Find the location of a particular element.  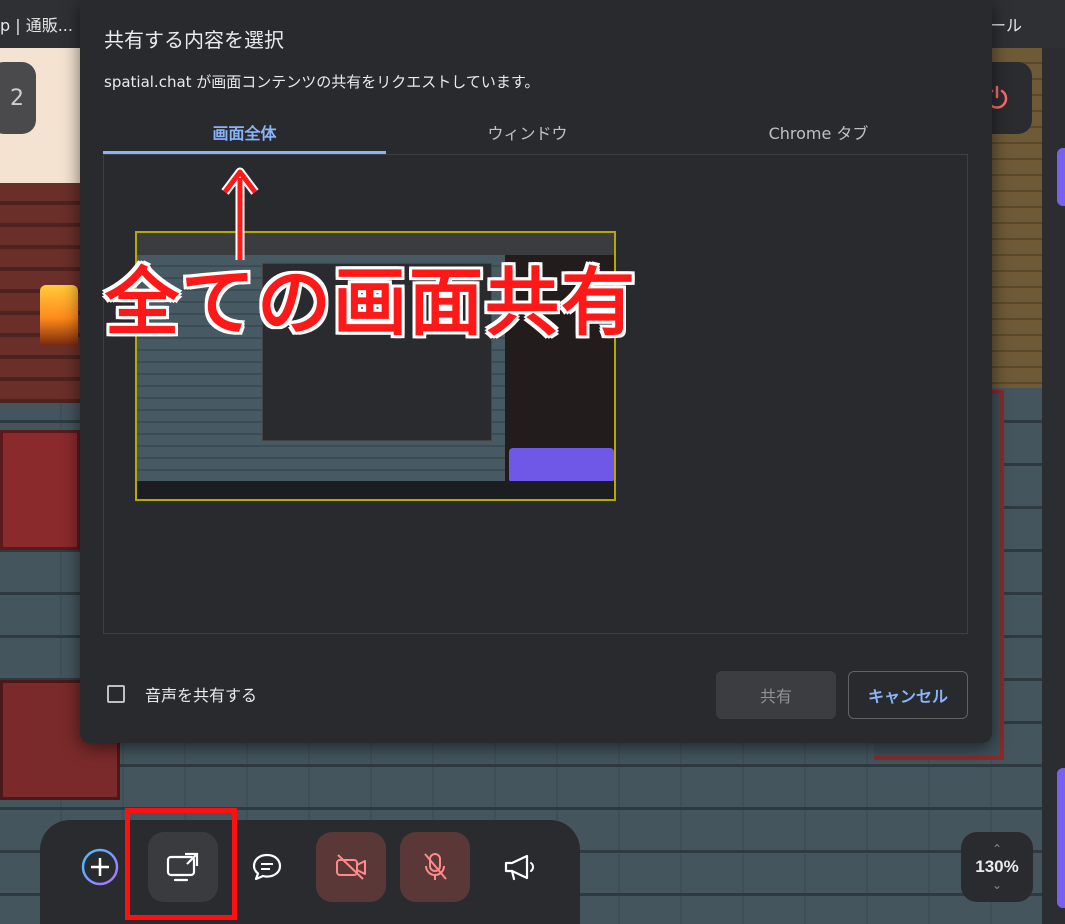

megaphone-icon is located at coordinates (519, 867).